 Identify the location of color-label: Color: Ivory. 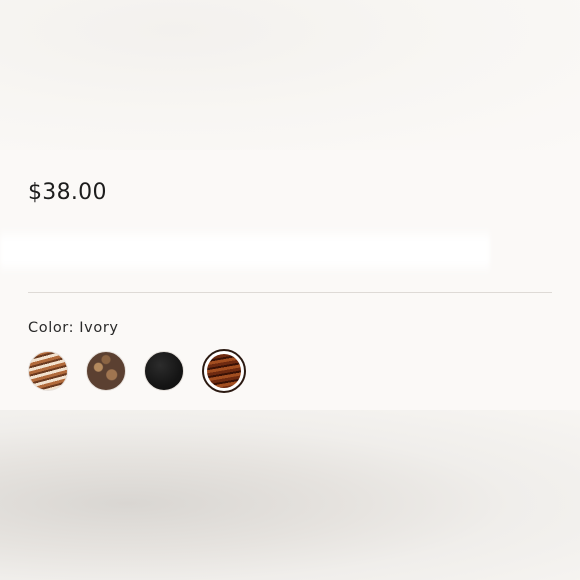
(73, 328).